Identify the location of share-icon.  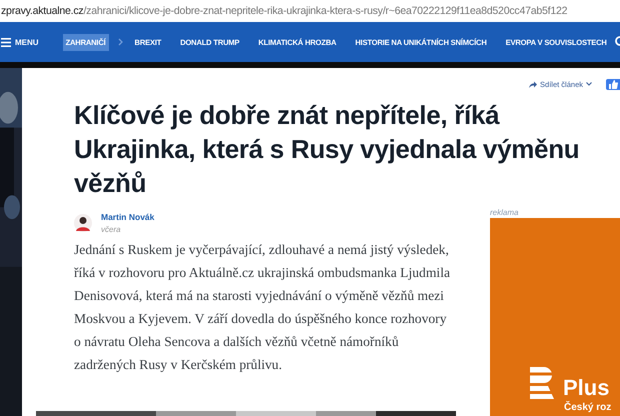
(533, 84).